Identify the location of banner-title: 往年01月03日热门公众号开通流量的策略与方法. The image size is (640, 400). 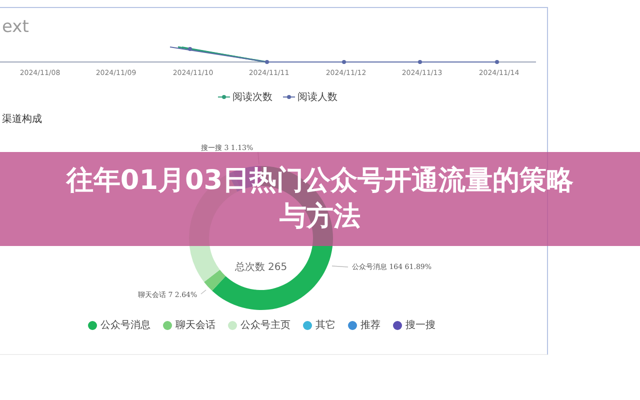
(319, 199).